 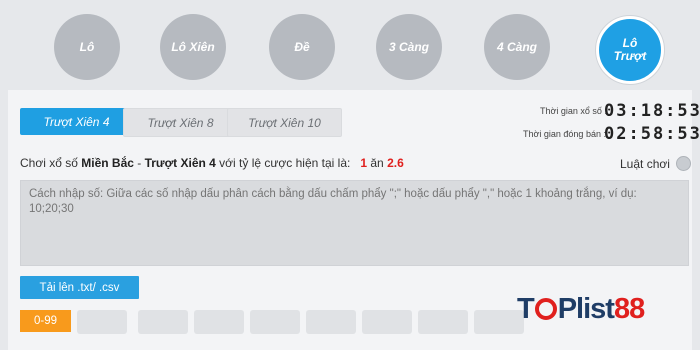 I want to click on tab-truot-xien-10: Trượt Xiên 10, so click(x=284, y=122).